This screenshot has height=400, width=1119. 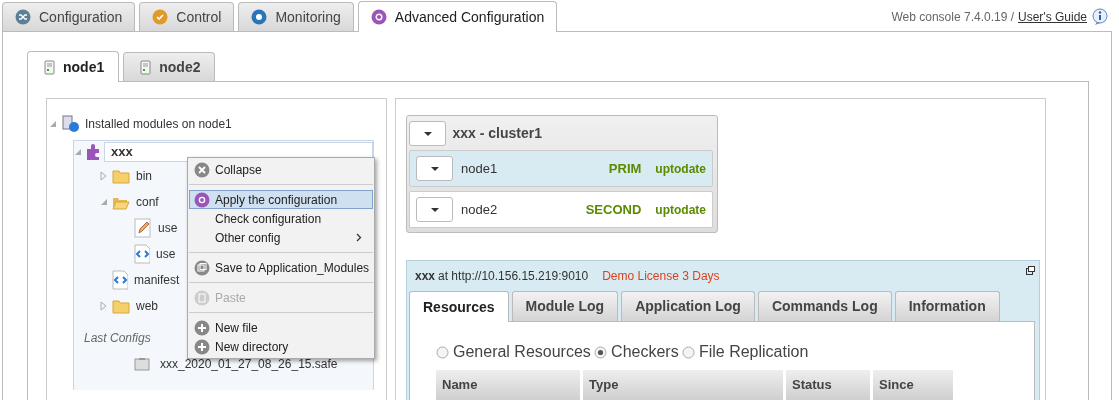 I want to click on node-role: PRIM, so click(x=625, y=168).